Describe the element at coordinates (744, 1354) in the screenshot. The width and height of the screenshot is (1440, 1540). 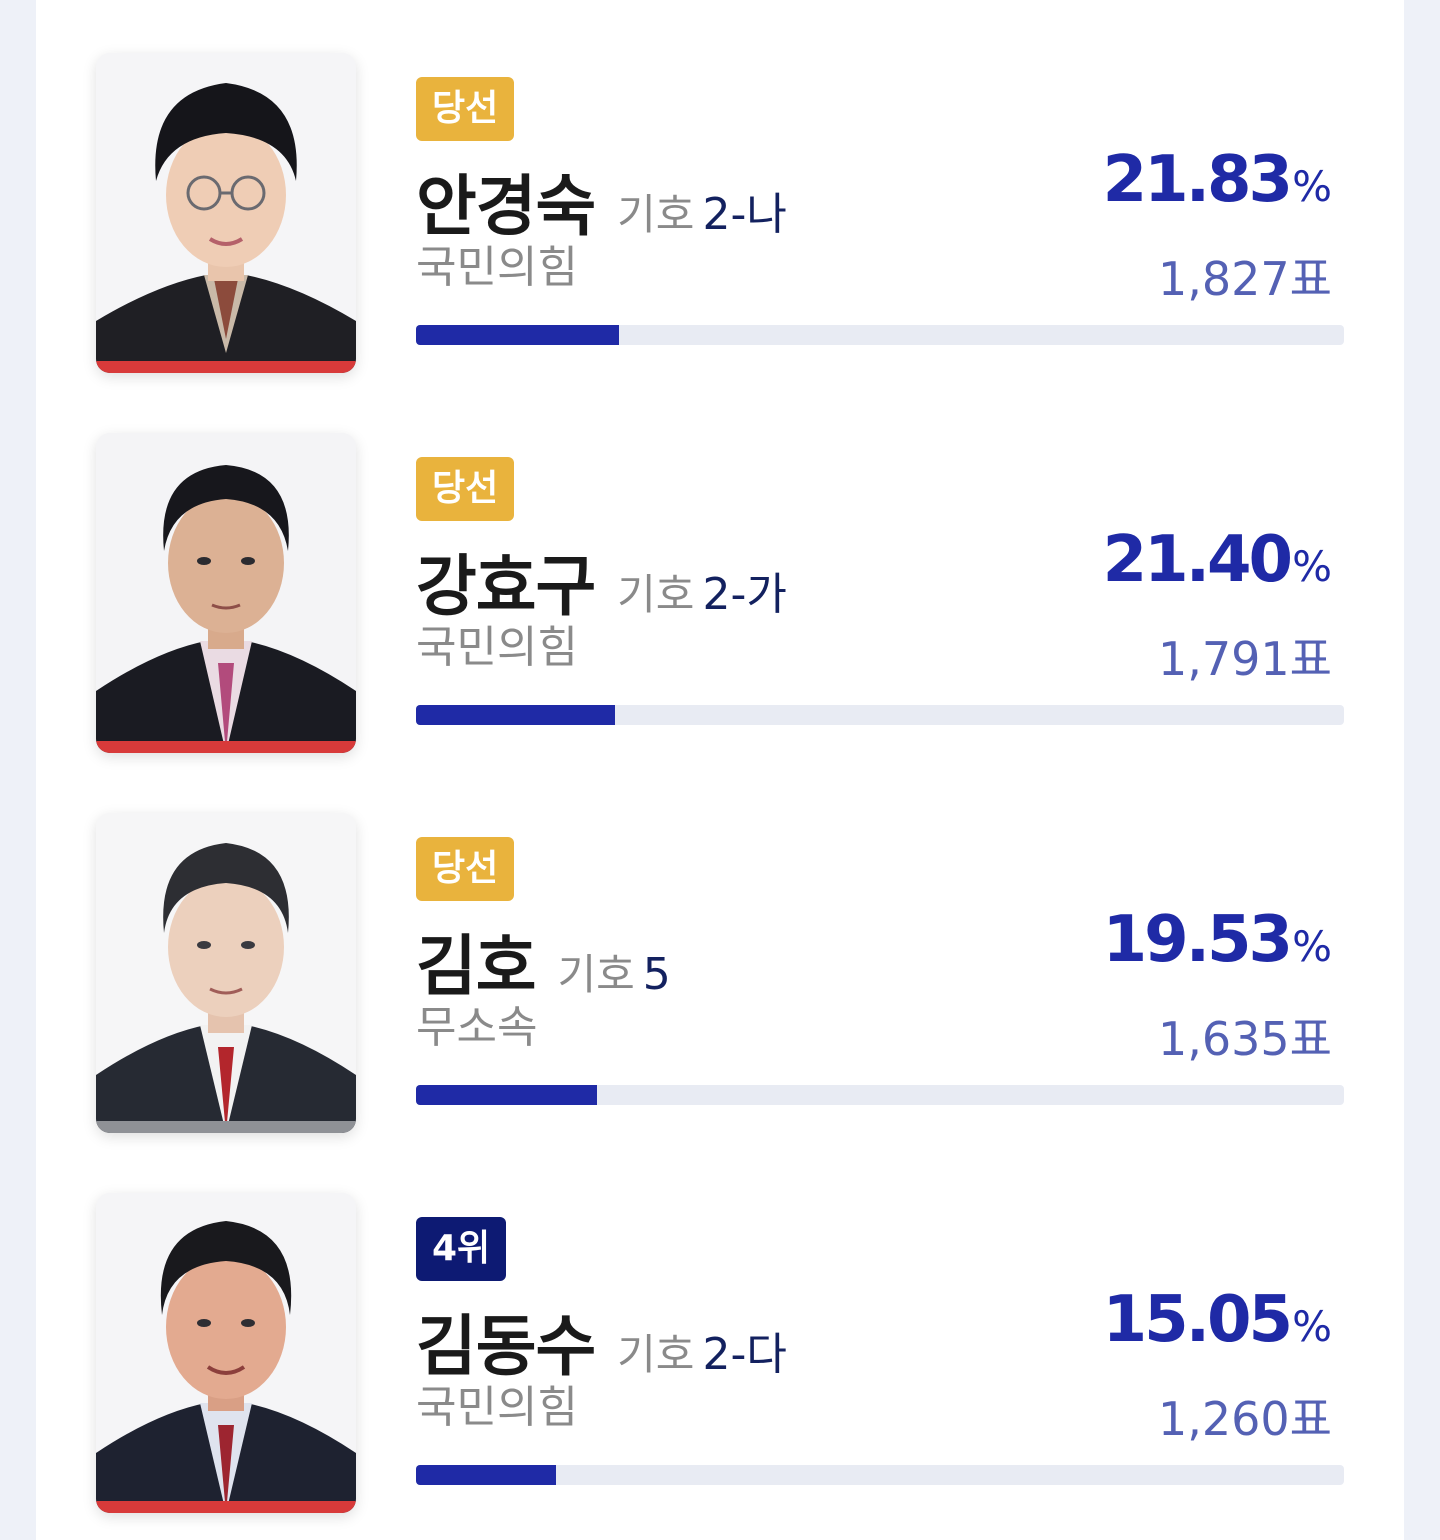
I see `ballot-number: 2-다` at that location.